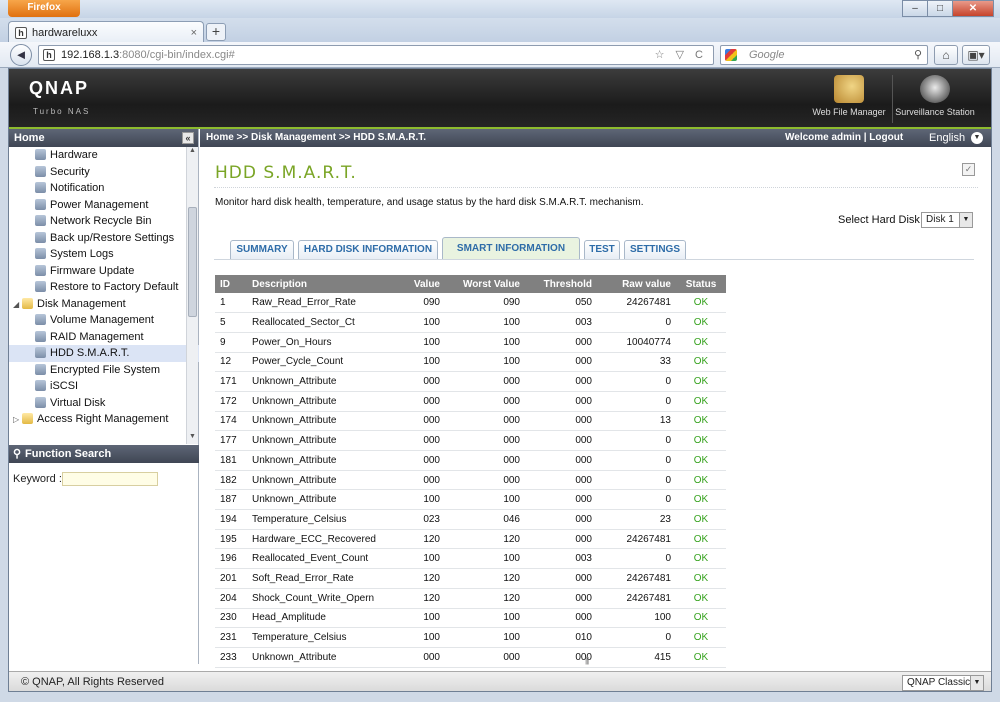 This screenshot has height=702, width=1000. I want to click on sidebar-item: Network Recycle Bin, so click(104, 221).